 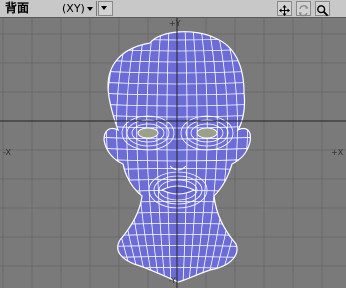 I want to click on x-positive-axis-label: +X, so click(x=337, y=152).